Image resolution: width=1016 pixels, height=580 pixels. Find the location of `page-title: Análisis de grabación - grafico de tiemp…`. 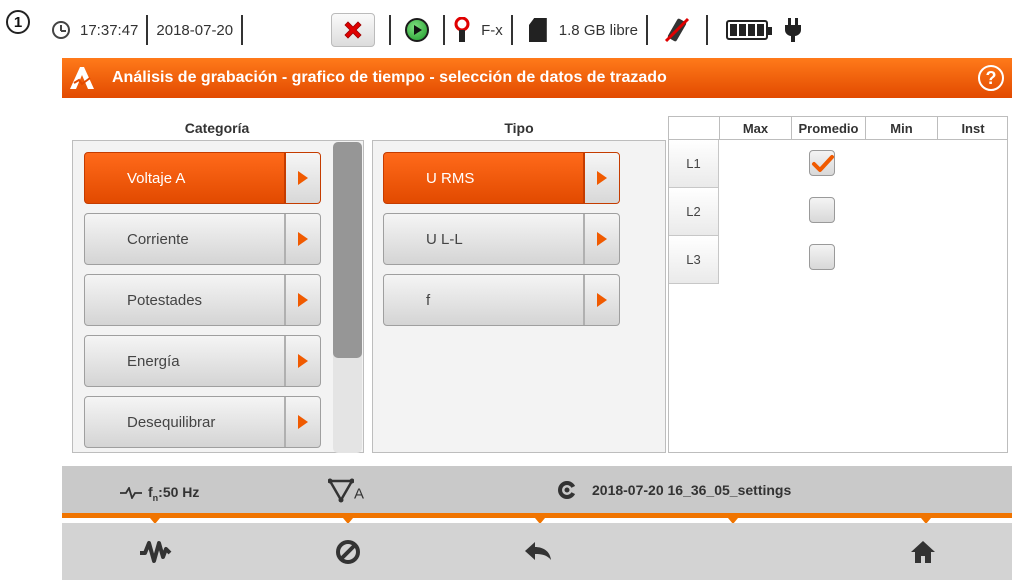

page-title: Análisis de grabación - grafico de tiemp… is located at coordinates (389, 77).